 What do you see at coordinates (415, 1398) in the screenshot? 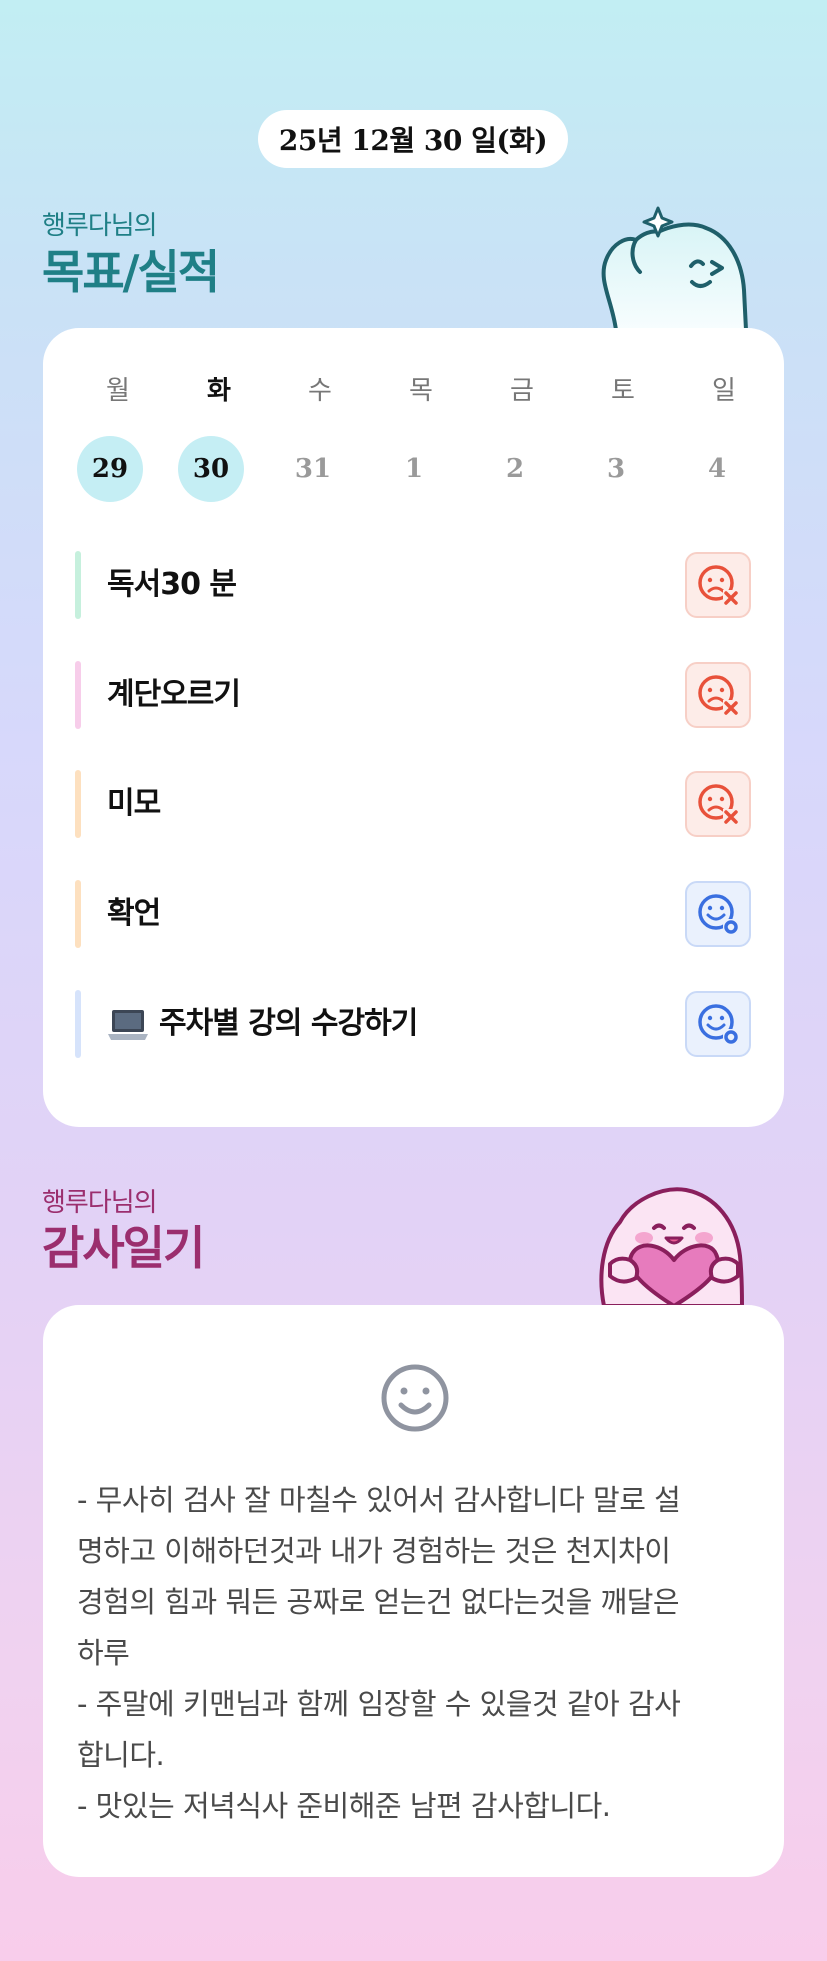
I see `smile-icon` at bounding box center [415, 1398].